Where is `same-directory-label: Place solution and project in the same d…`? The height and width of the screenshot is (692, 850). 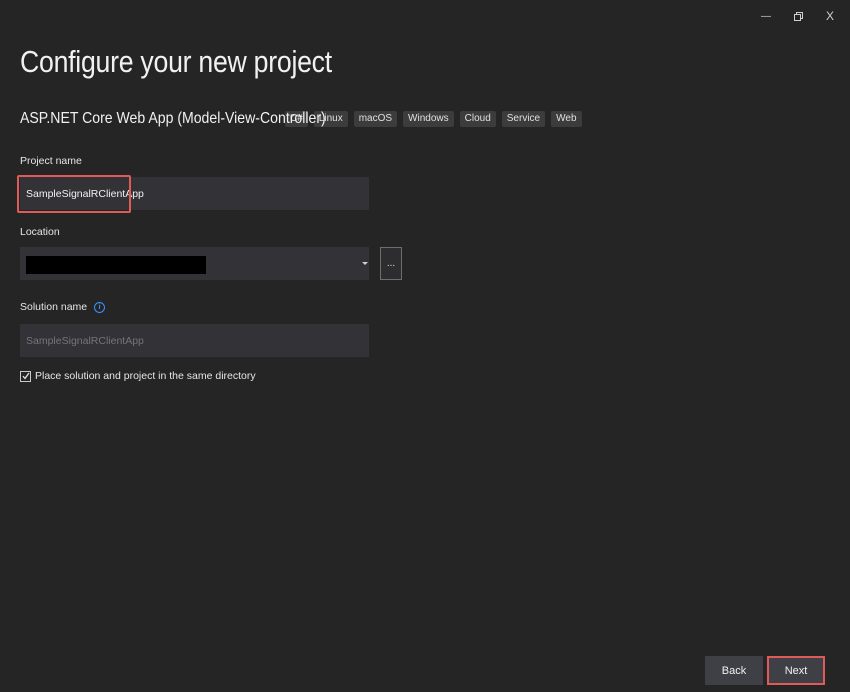 same-directory-label: Place solution and project in the same d… is located at coordinates (145, 376).